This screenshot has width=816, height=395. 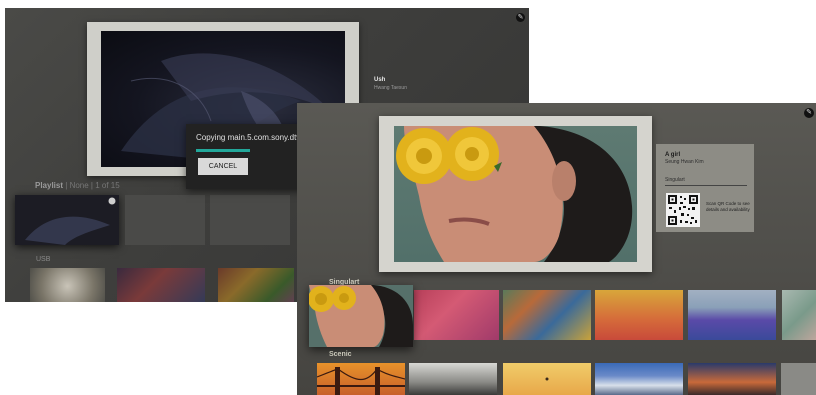 What do you see at coordinates (223, 150) in the screenshot?
I see `copy-progress-bar` at bounding box center [223, 150].